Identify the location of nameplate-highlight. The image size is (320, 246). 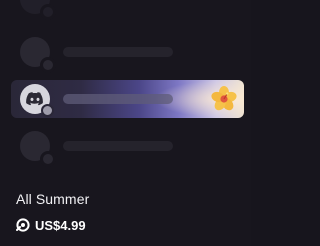
(127, 99).